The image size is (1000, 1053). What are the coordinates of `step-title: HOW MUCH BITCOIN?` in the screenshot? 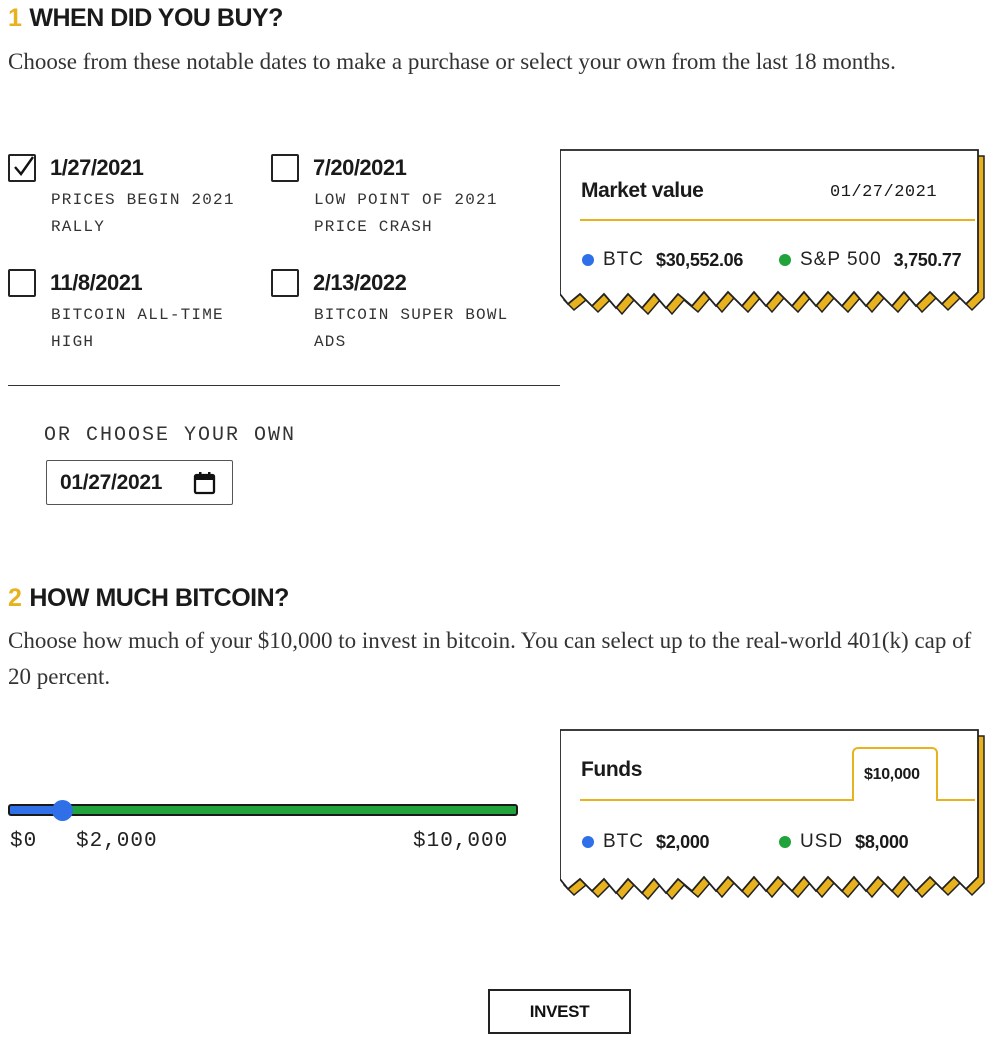 It's located at (159, 598).